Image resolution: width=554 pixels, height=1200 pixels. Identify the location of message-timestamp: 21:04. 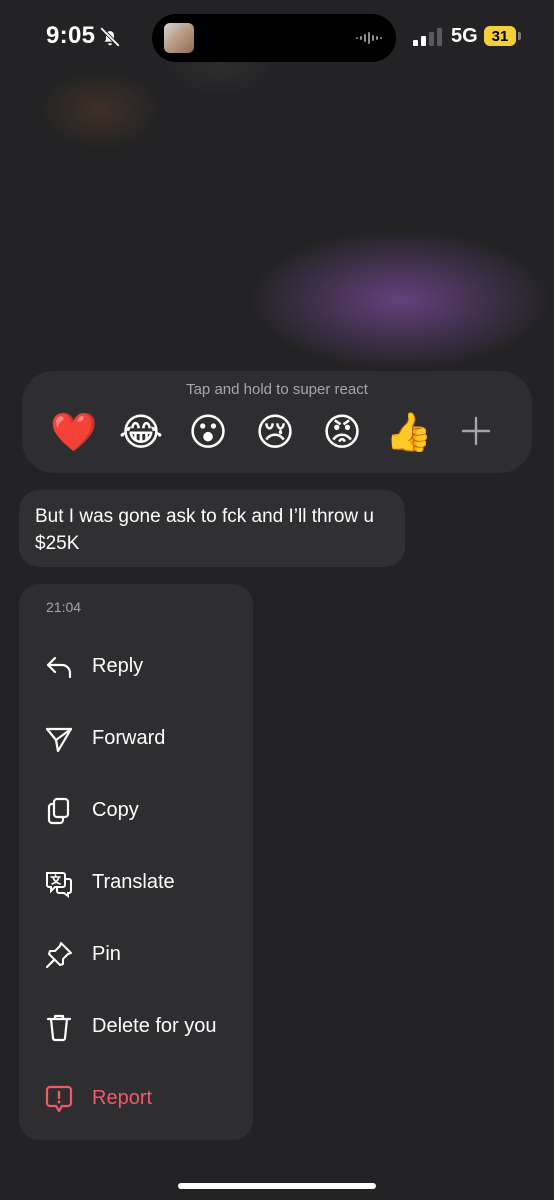
(64, 607).